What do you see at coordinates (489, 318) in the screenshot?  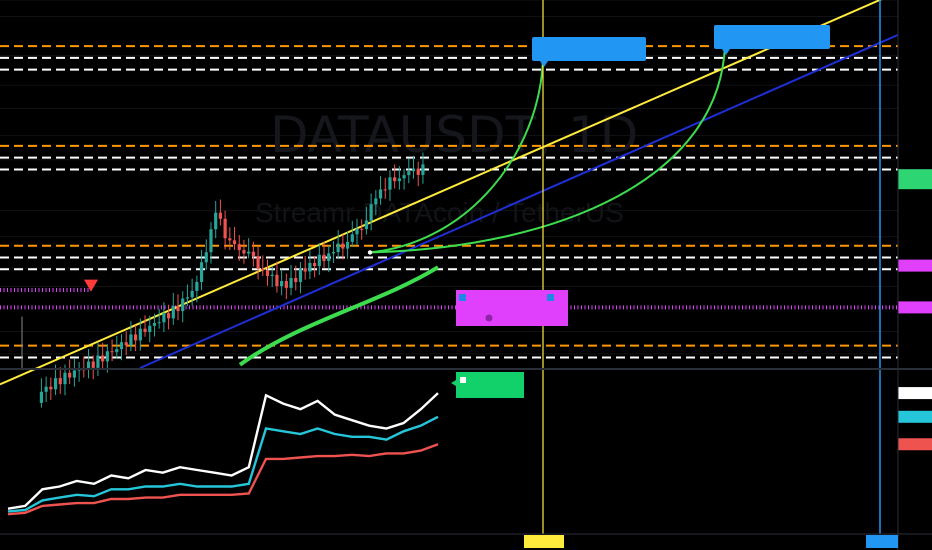 I see `status-icon` at bounding box center [489, 318].